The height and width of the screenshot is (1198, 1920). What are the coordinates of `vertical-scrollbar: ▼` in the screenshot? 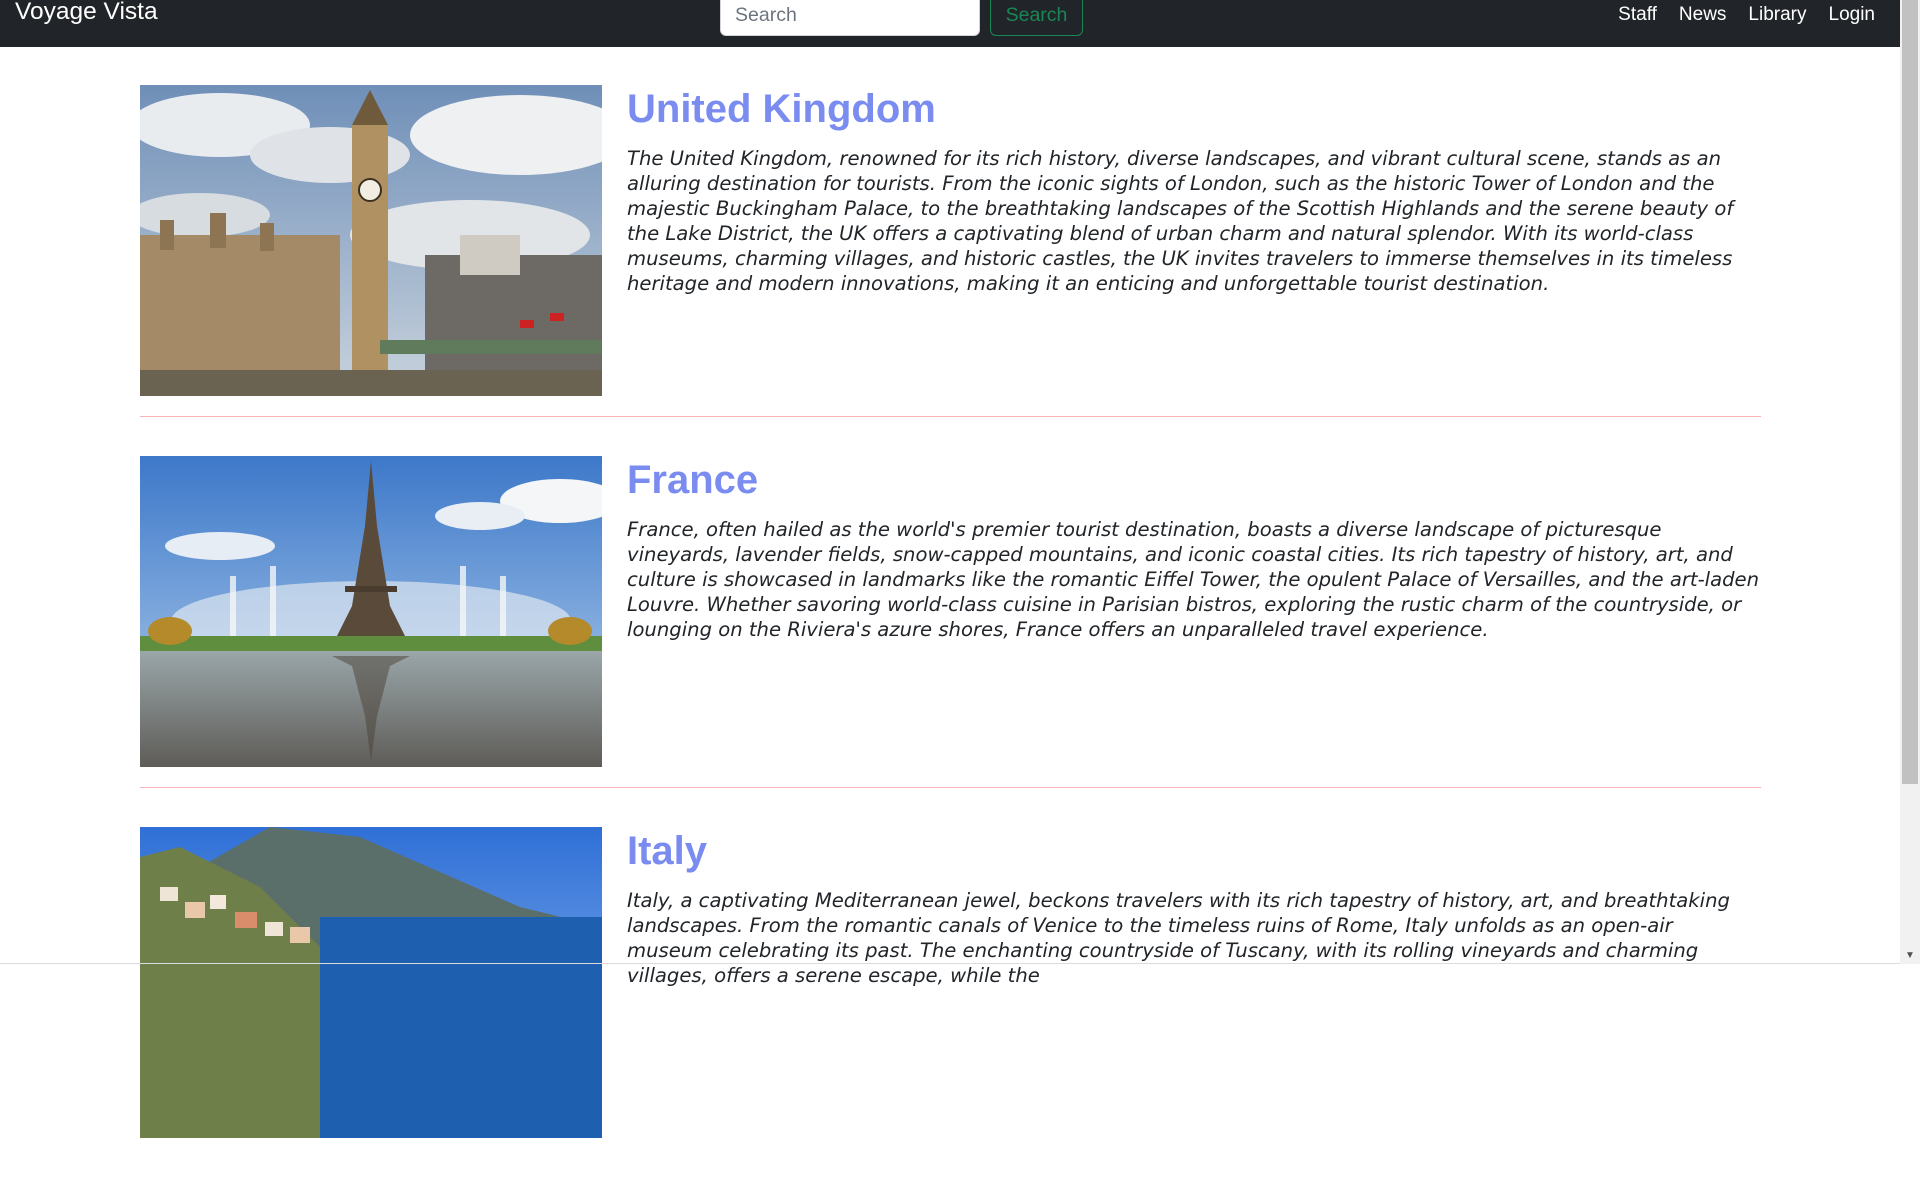 It's located at (1910, 482).